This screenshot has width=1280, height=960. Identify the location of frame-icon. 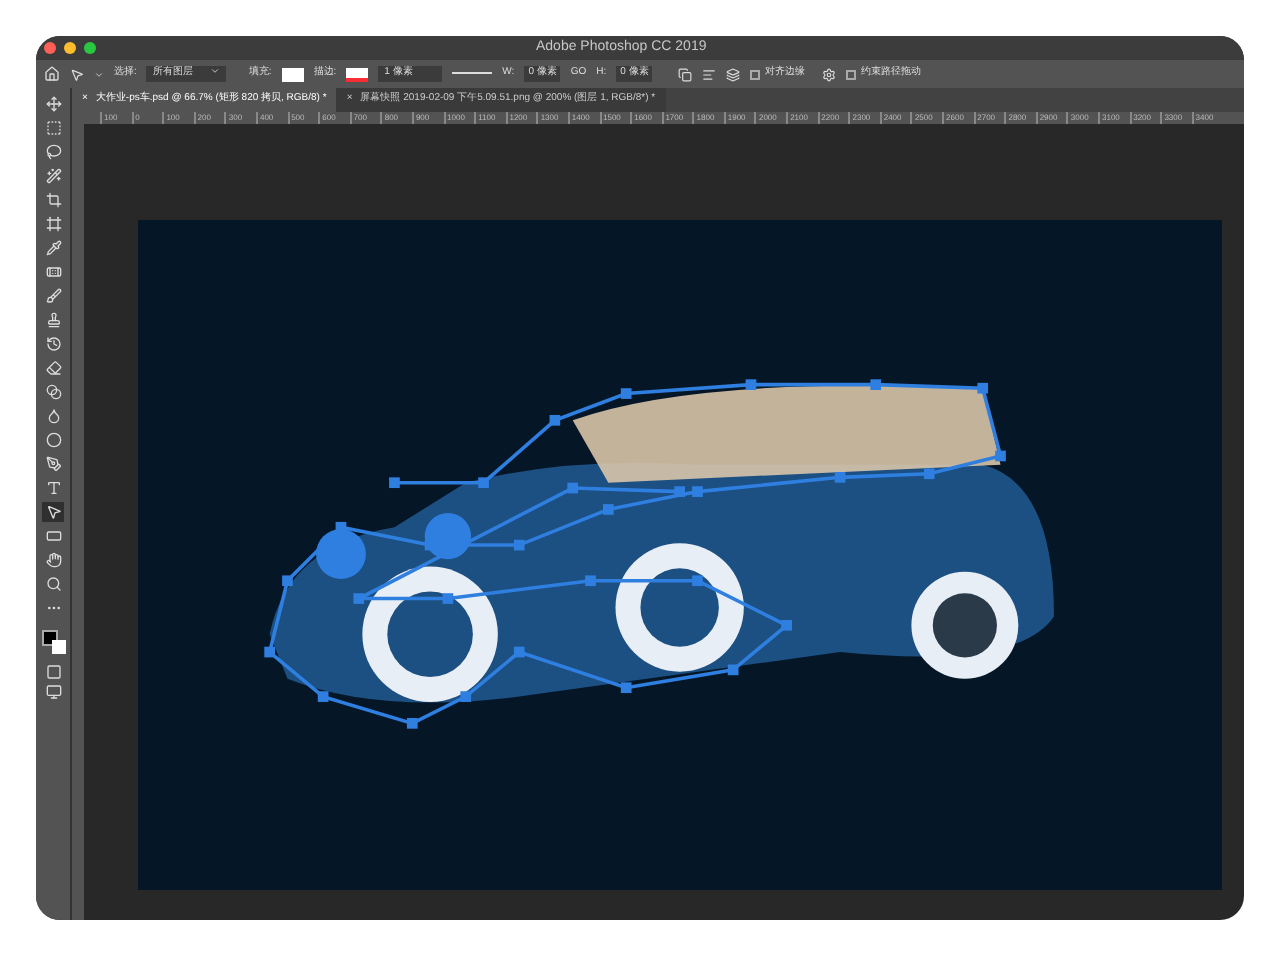
(53, 224).